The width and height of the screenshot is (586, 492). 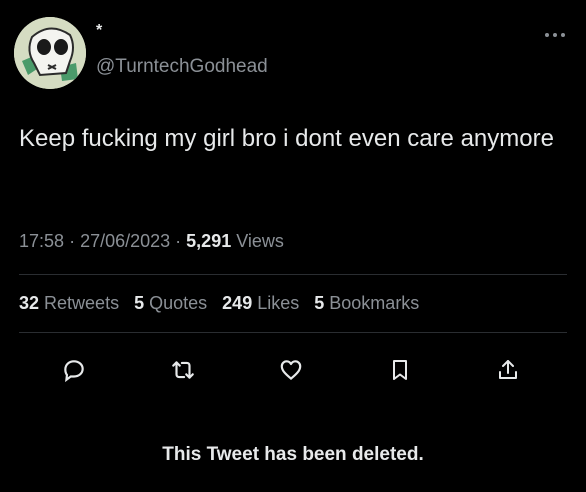 I want to click on tweet-date: 27/06/2023, so click(x=125, y=241).